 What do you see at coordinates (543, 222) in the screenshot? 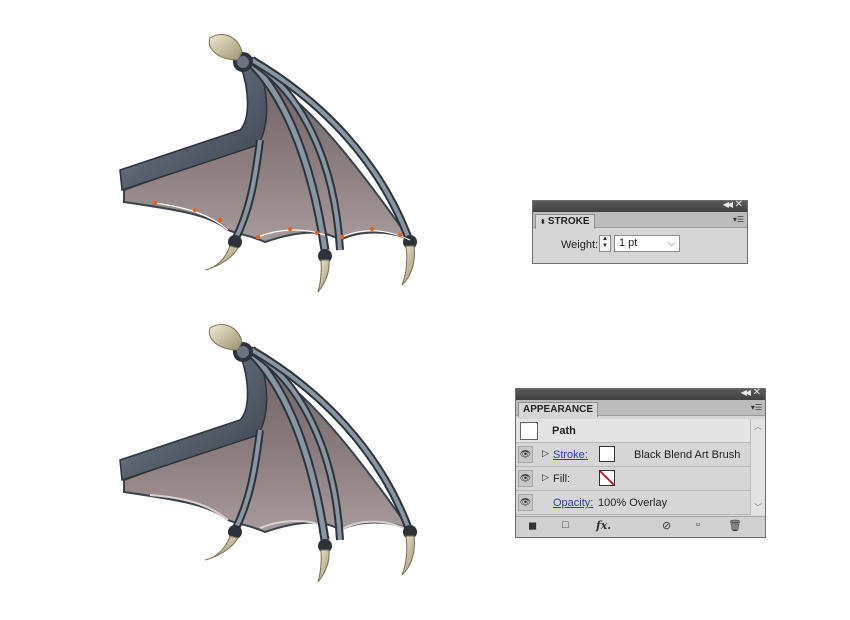
I see `updown-icon: ⬍` at bounding box center [543, 222].